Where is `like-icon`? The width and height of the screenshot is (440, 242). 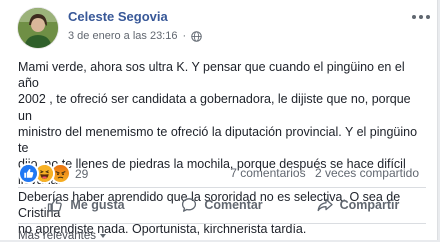
like-icon is located at coordinates (28, 173).